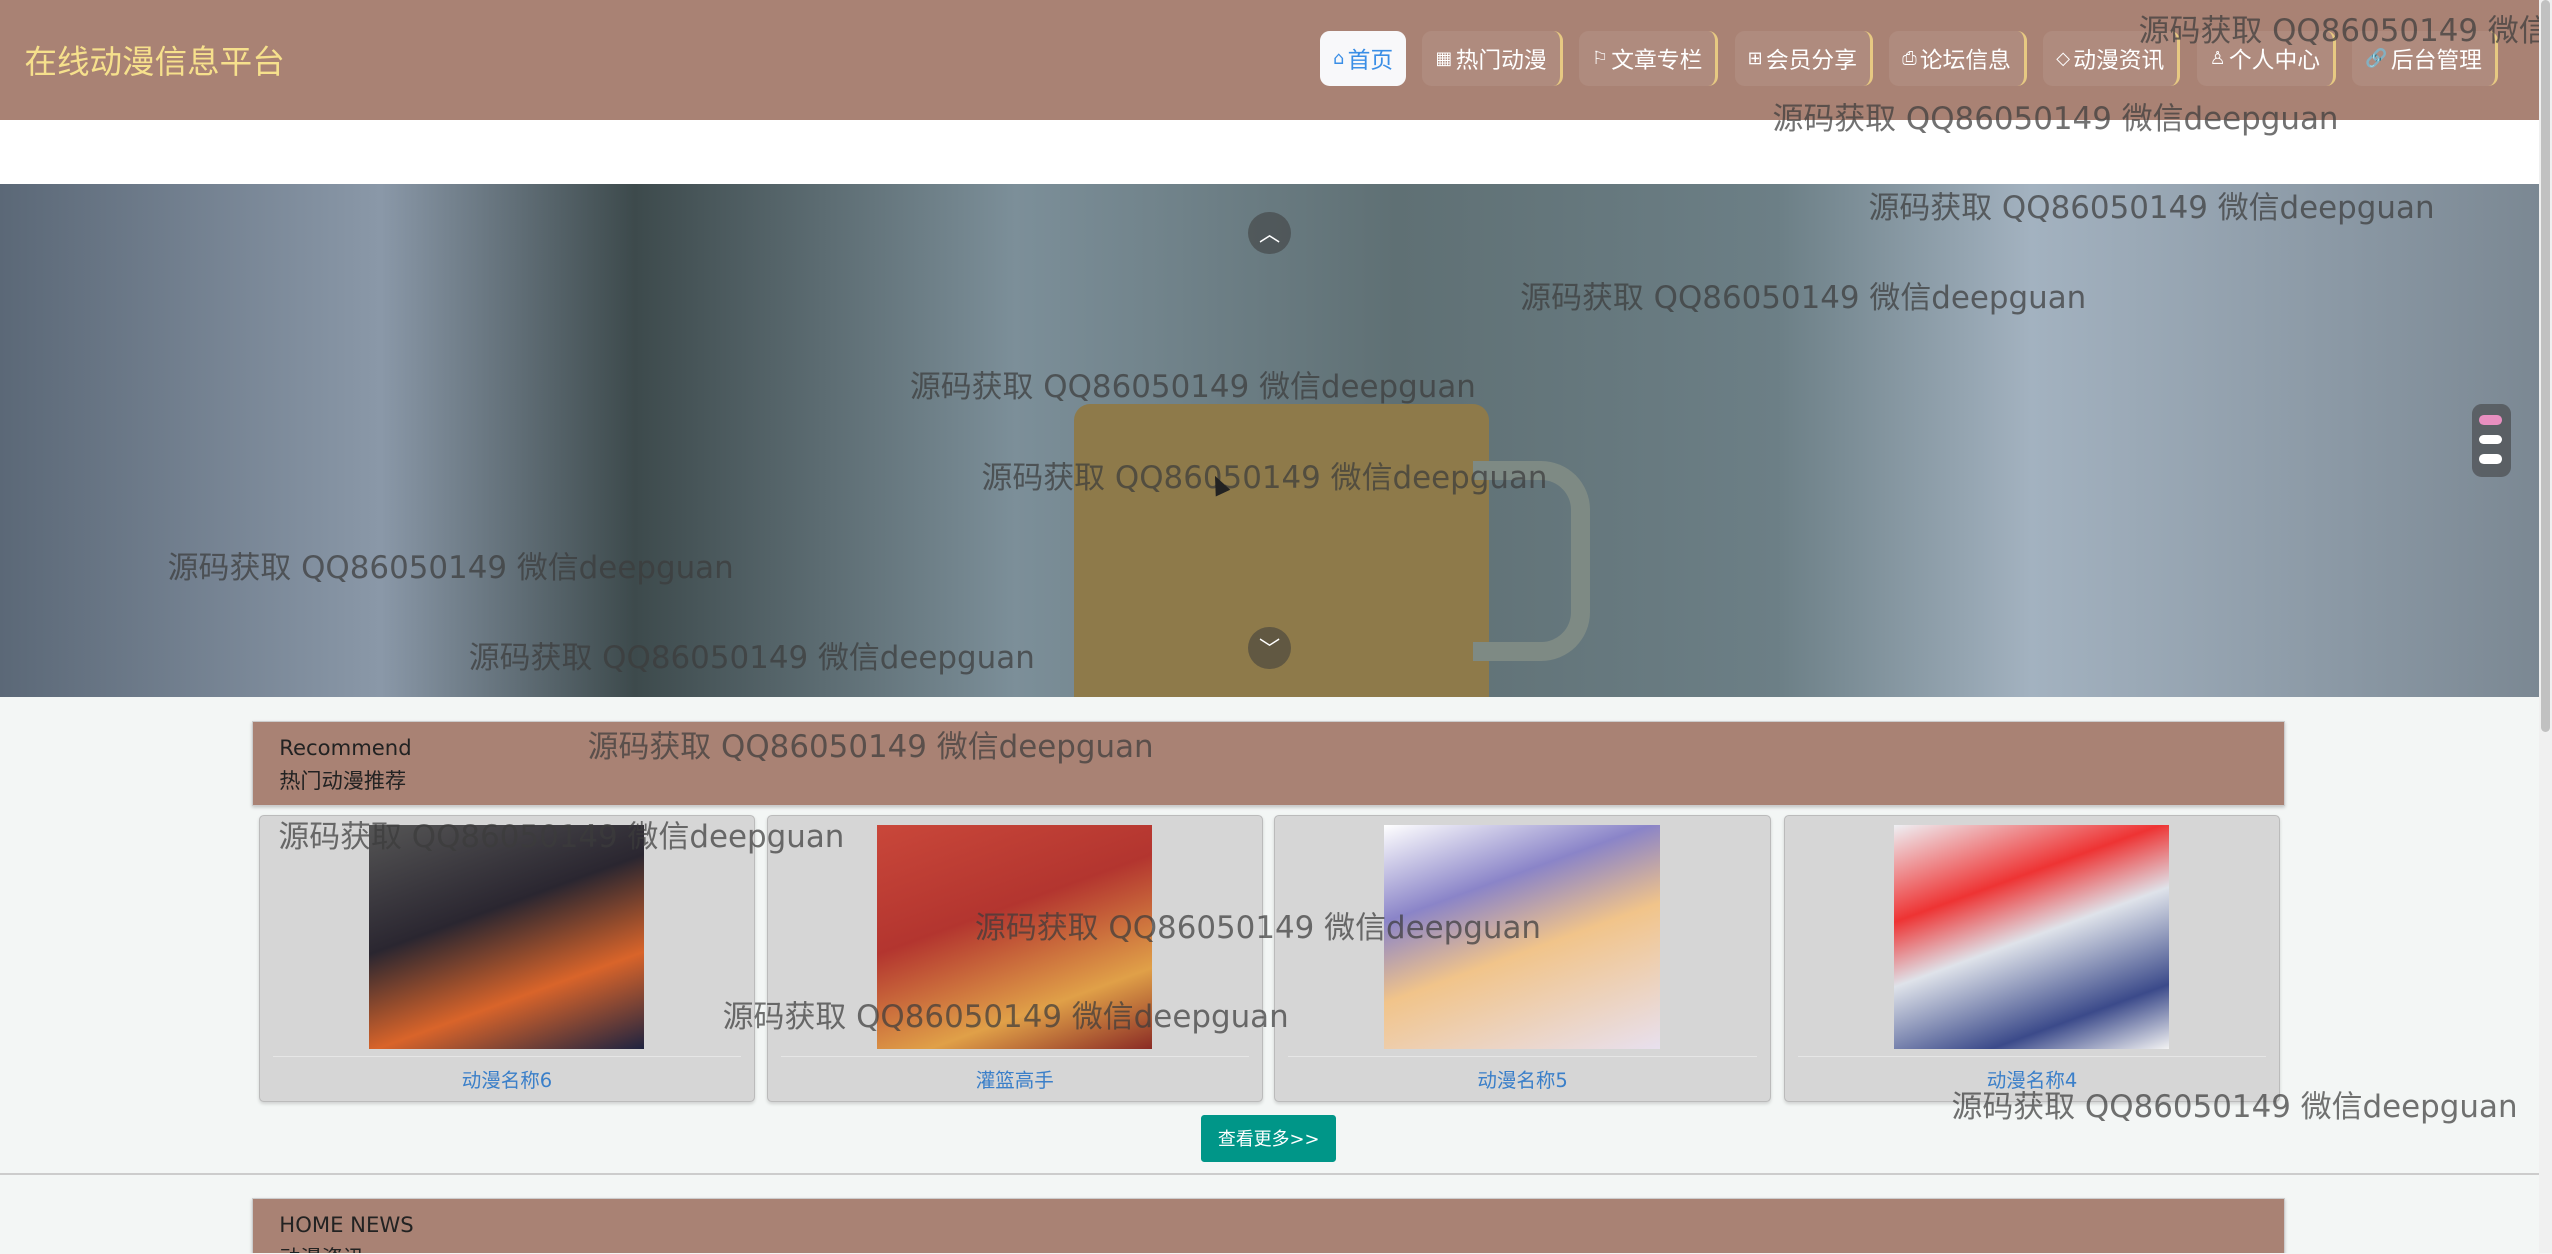 The width and height of the screenshot is (2552, 1254). I want to click on nav-label: 个人中心, so click(2274, 61).